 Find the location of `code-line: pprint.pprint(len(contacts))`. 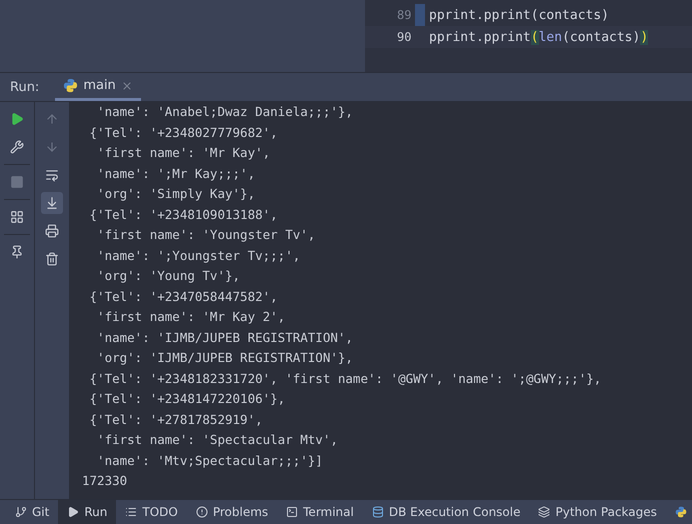

code-line: pprint.pprint(len(contacts)) is located at coordinates (538, 37).